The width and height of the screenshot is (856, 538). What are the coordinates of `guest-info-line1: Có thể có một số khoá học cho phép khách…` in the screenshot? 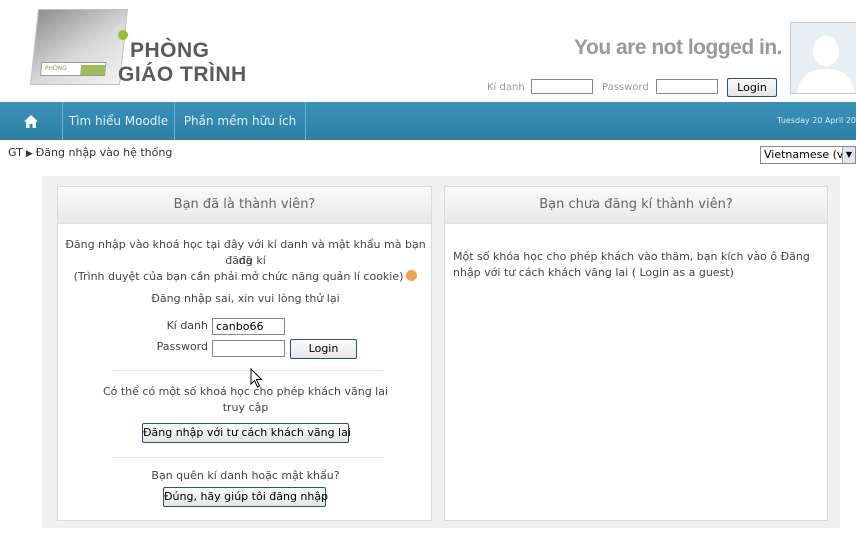 It's located at (245, 391).